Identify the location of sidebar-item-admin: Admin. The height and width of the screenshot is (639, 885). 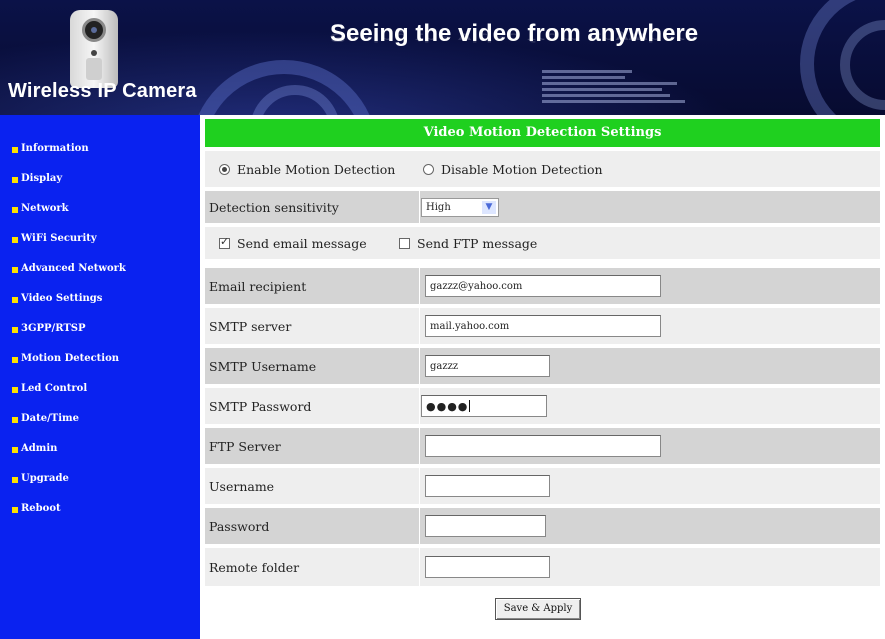
(69, 457).